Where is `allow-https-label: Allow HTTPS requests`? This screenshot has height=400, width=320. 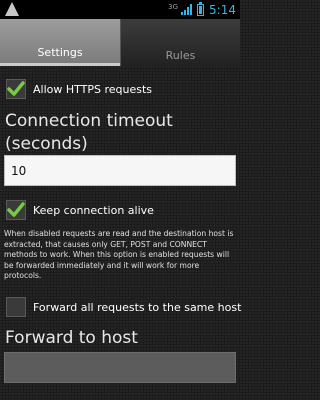
allow-https-label: Allow HTTPS requests is located at coordinates (93, 89).